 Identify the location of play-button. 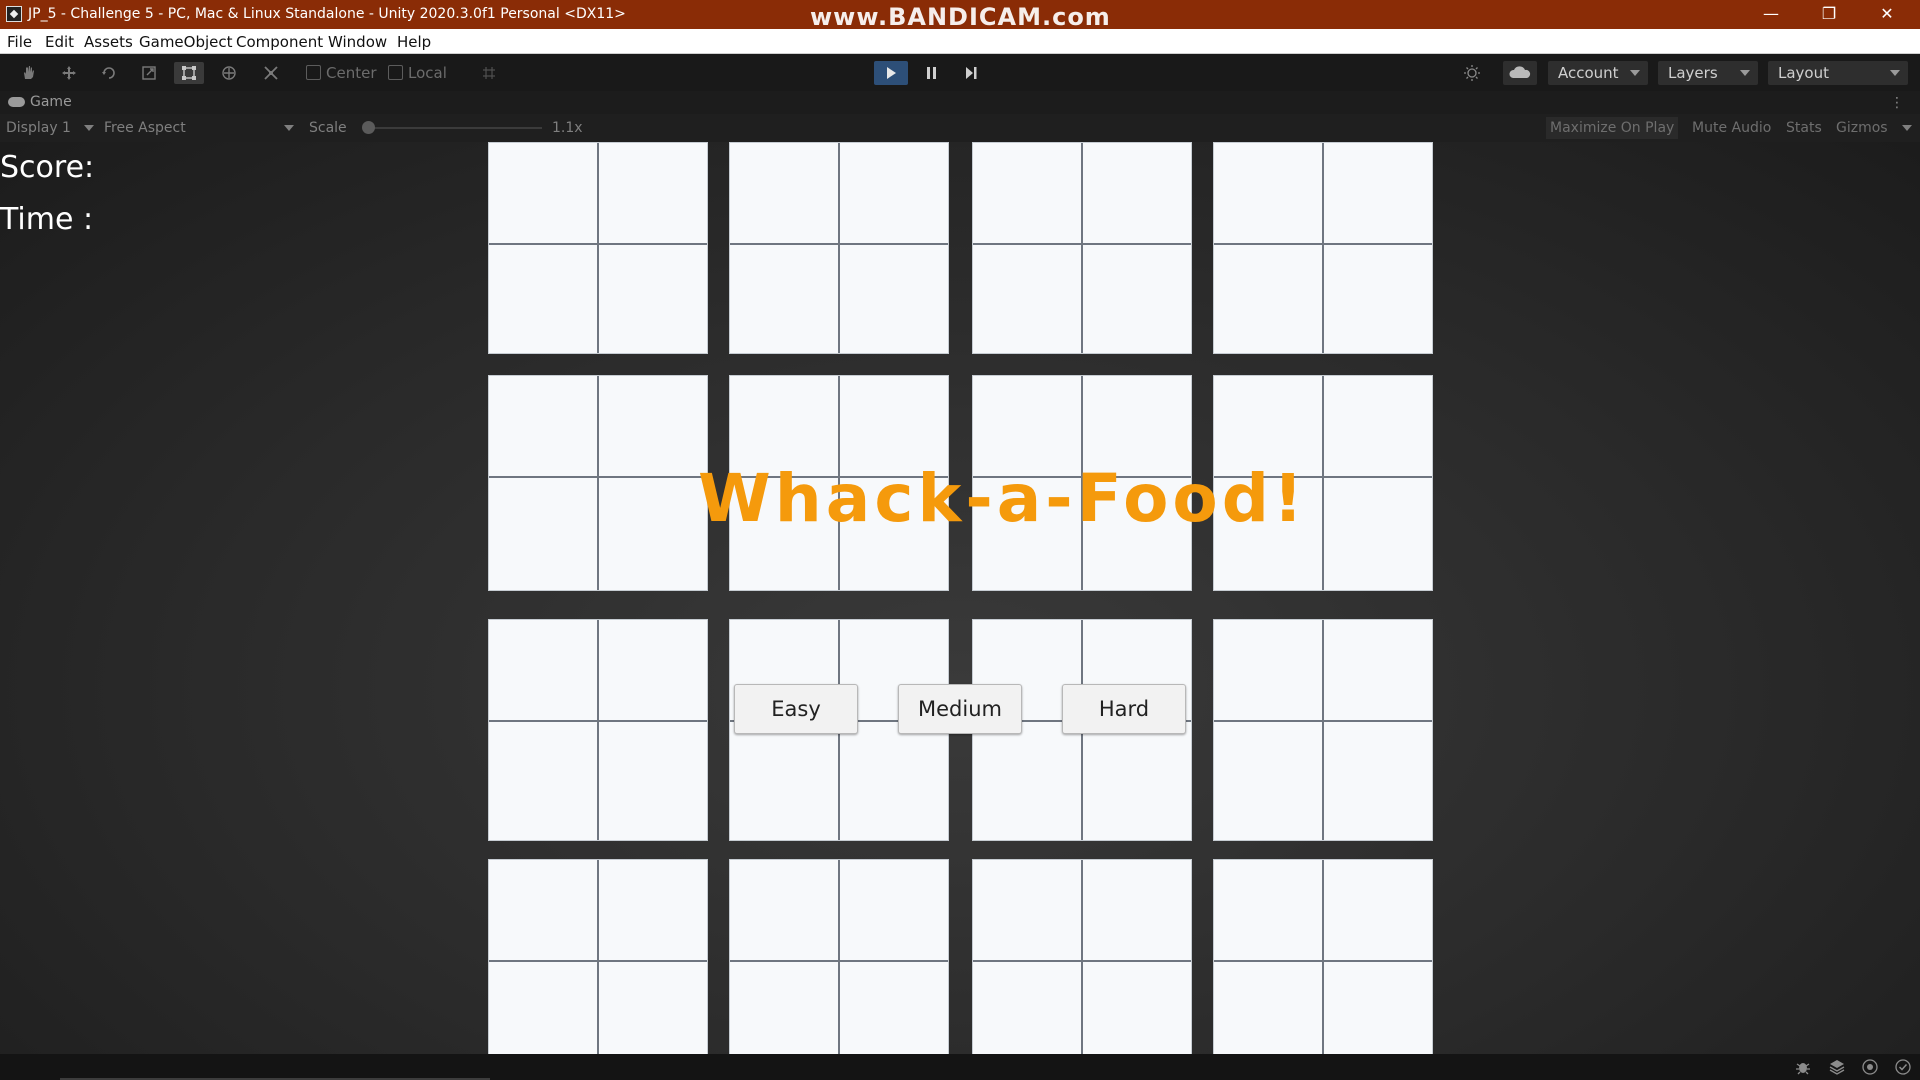
(891, 73).